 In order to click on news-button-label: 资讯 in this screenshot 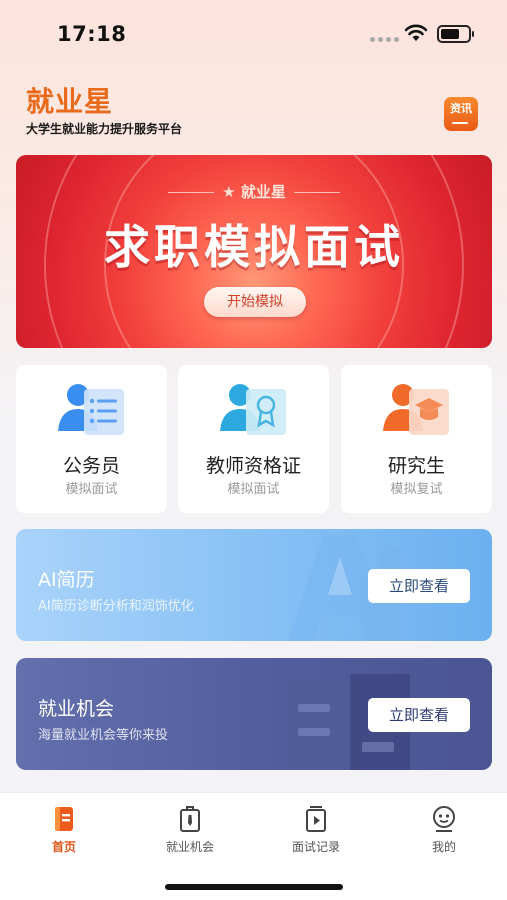, I will do `click(461, 108)`.